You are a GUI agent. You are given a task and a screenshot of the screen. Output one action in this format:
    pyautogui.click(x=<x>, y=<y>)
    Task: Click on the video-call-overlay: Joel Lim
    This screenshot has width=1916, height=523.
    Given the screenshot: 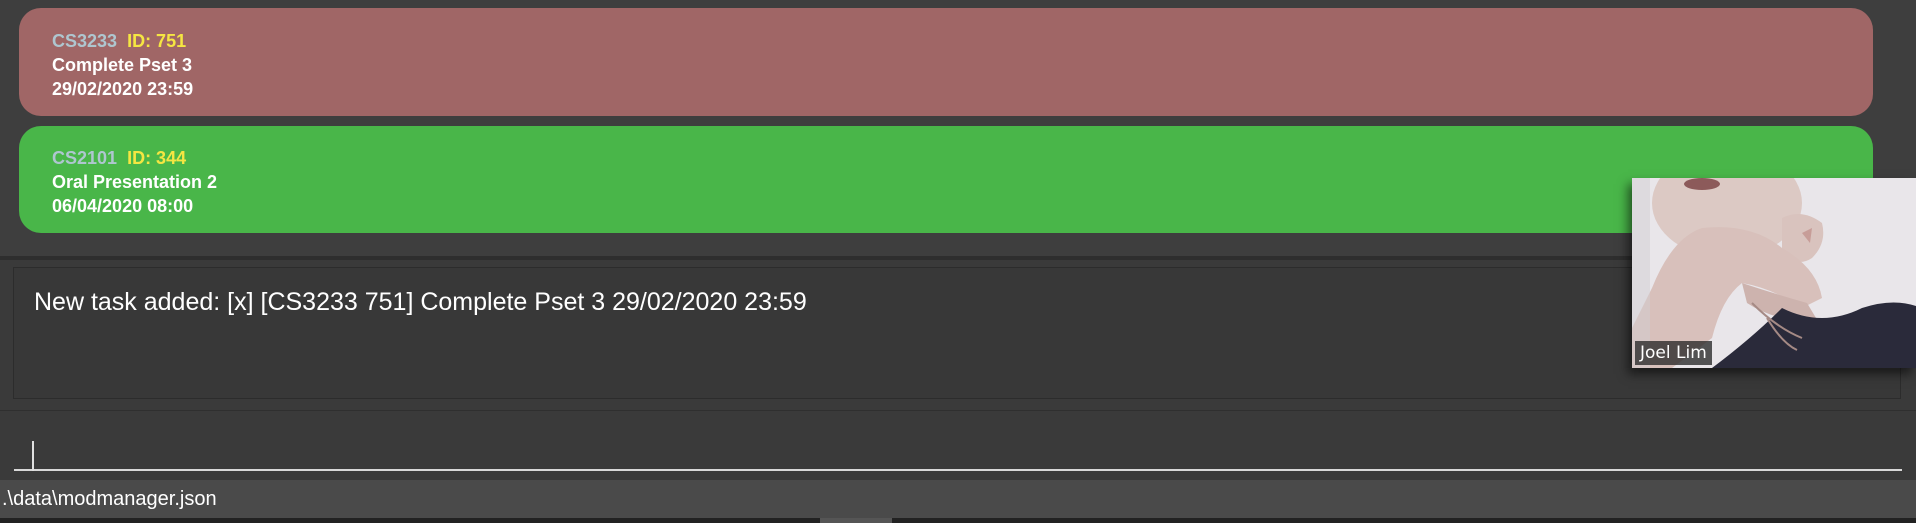 What is the action you would take?
    pyautogui.click(x=1774, y=273)
    